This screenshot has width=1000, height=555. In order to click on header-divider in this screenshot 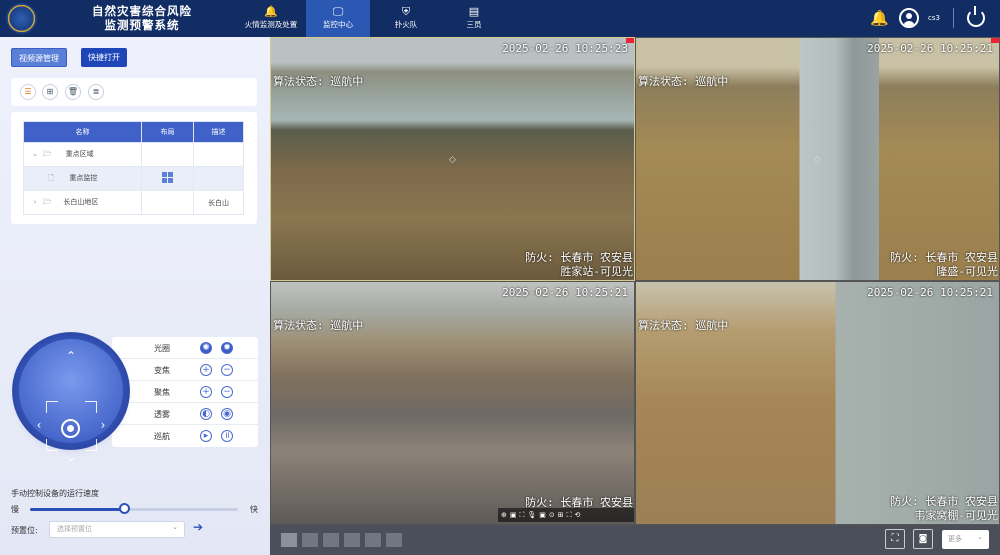, I will do `click(953, 18)`.